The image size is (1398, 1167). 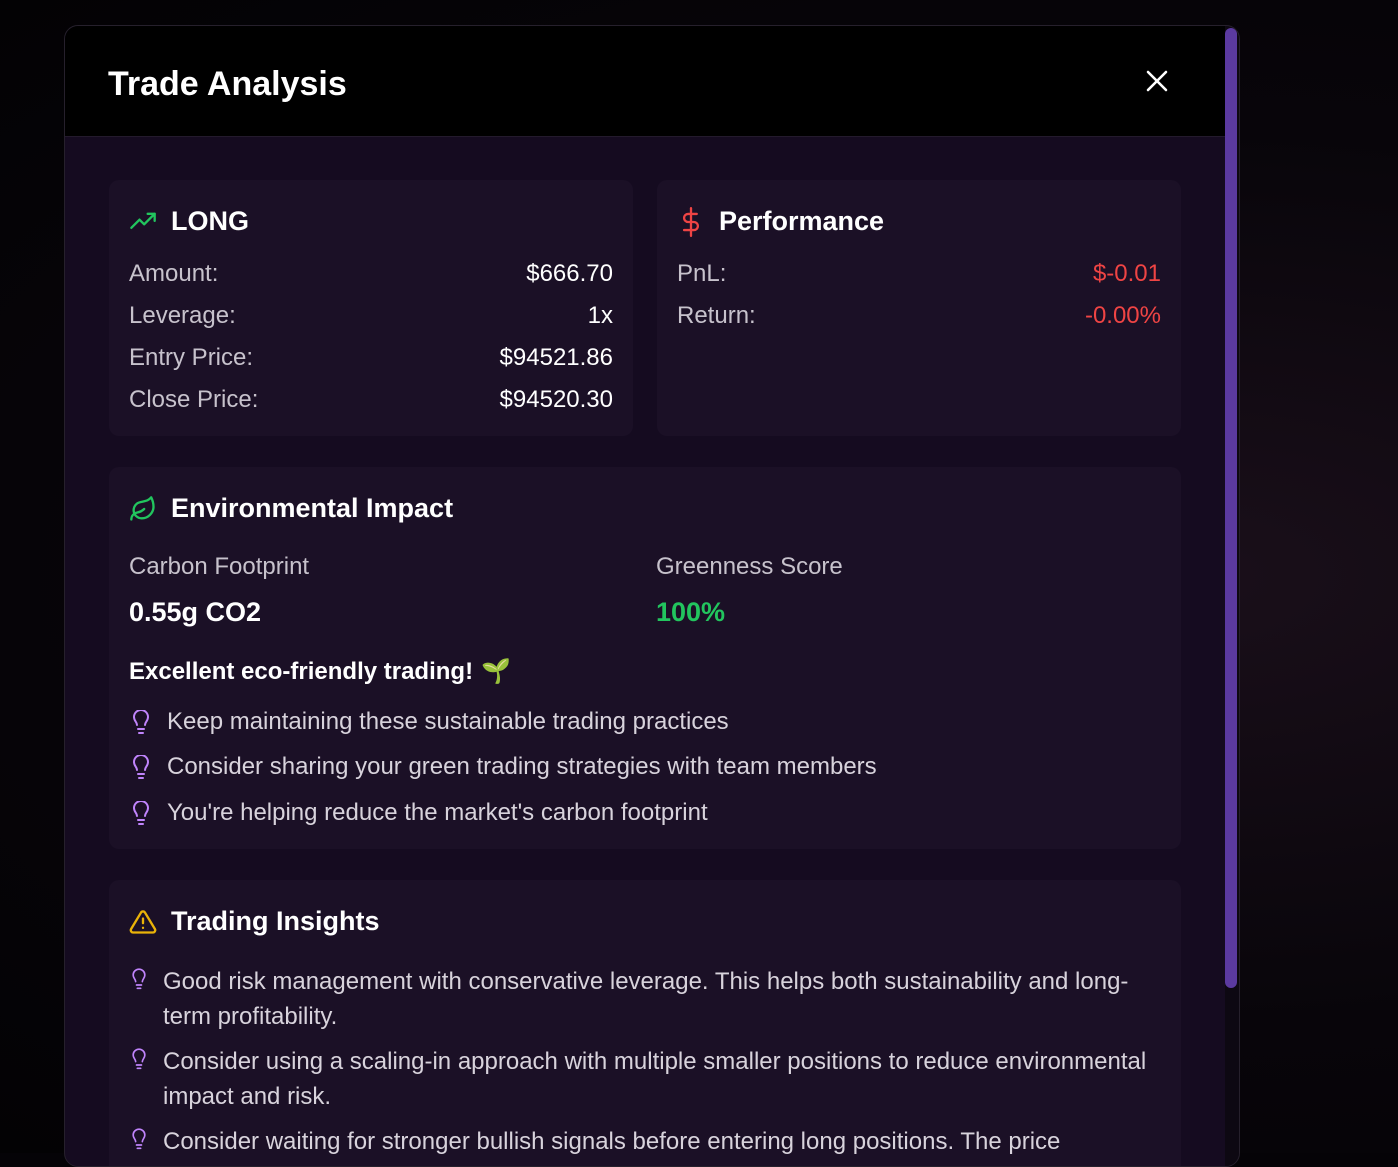 I want to click on pnl-value: $-0.01, so click(x=1126, y=273).